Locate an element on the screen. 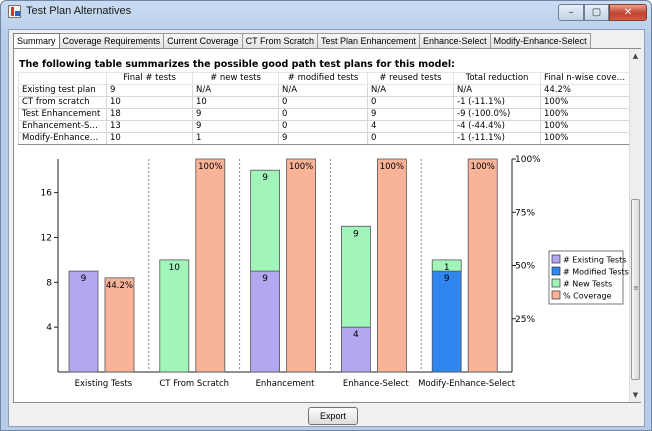 The height and width of the screenshot is (431, 652). tab-ct-from-scratch: CT From Scratch is located at coordinates (279, 40).